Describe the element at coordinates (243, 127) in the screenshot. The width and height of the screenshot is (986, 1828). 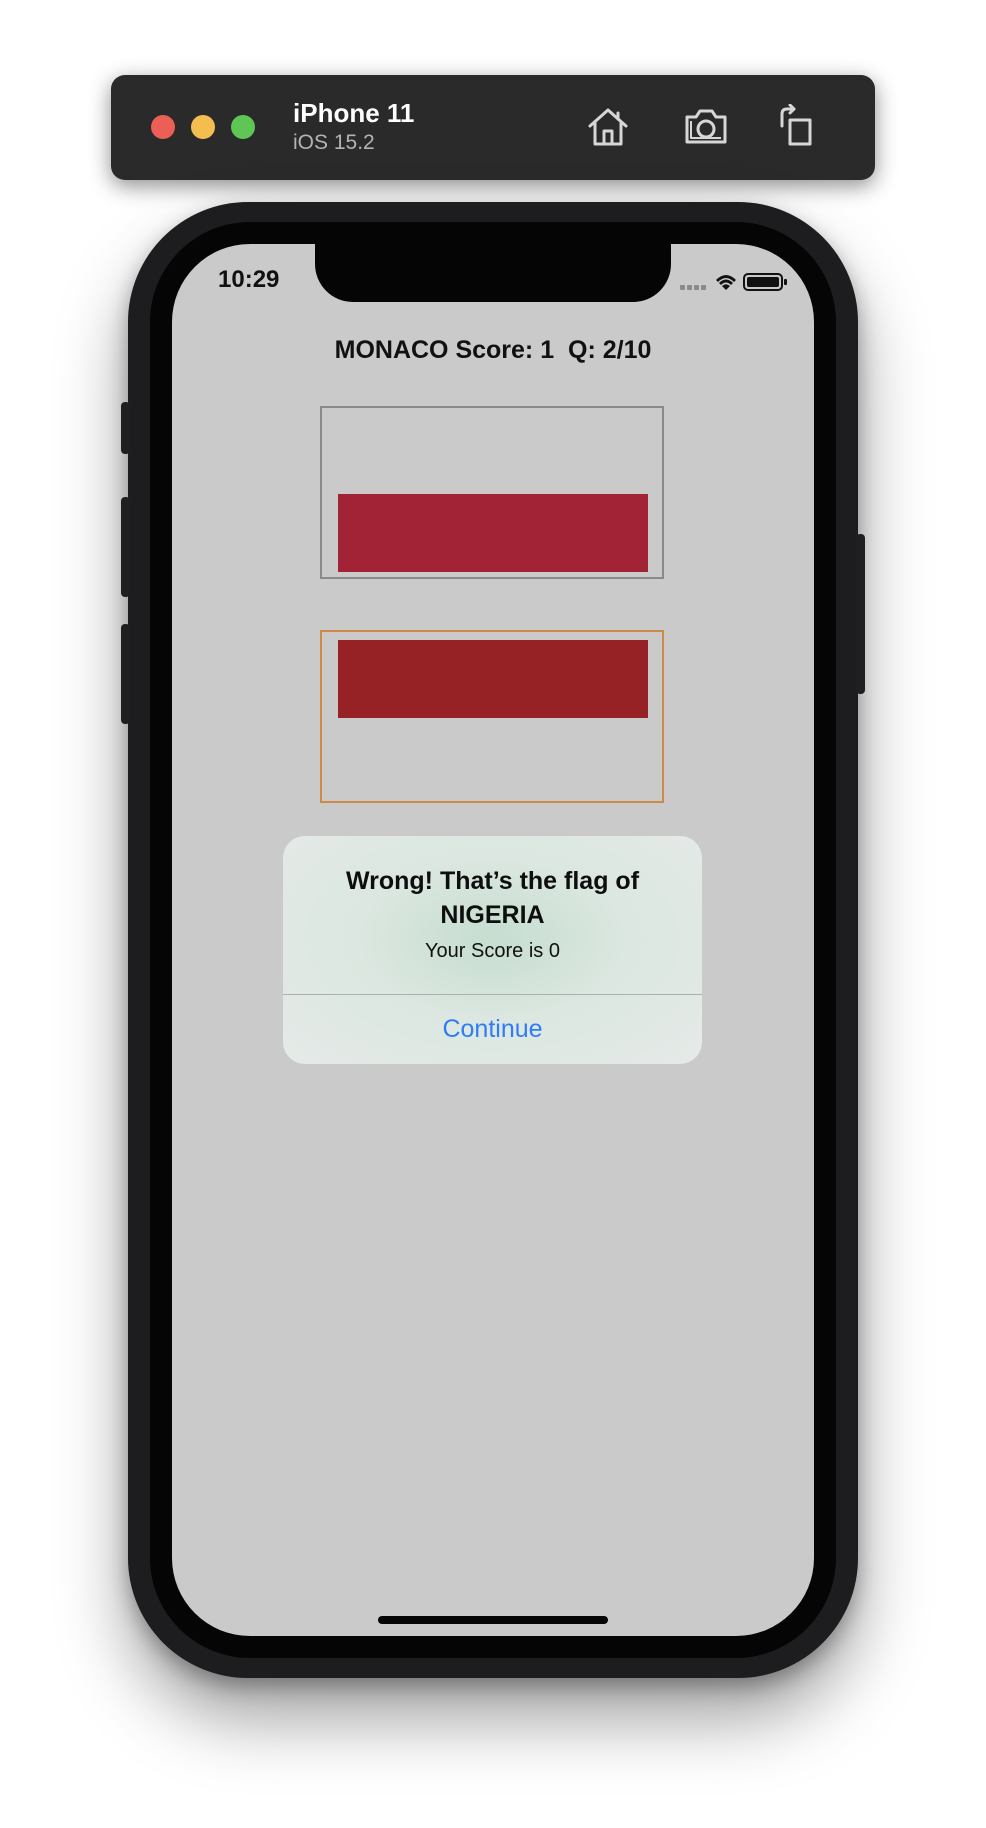
I see `zoom-window-button` at that location.